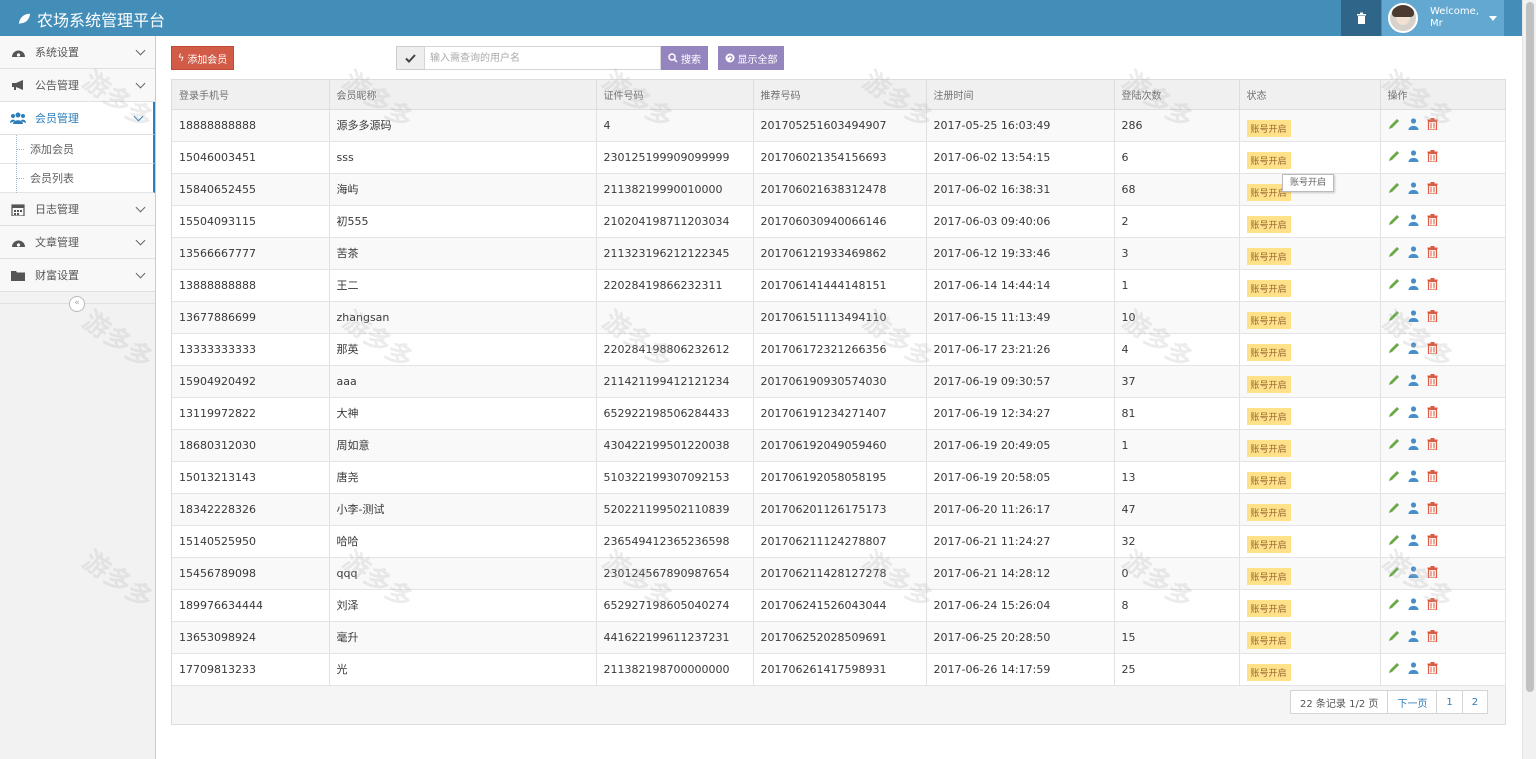 This screenshot has height=759, width=1536. I want to click on table-cell: 2017-06-19 20:58:05, so click(1020, 477).